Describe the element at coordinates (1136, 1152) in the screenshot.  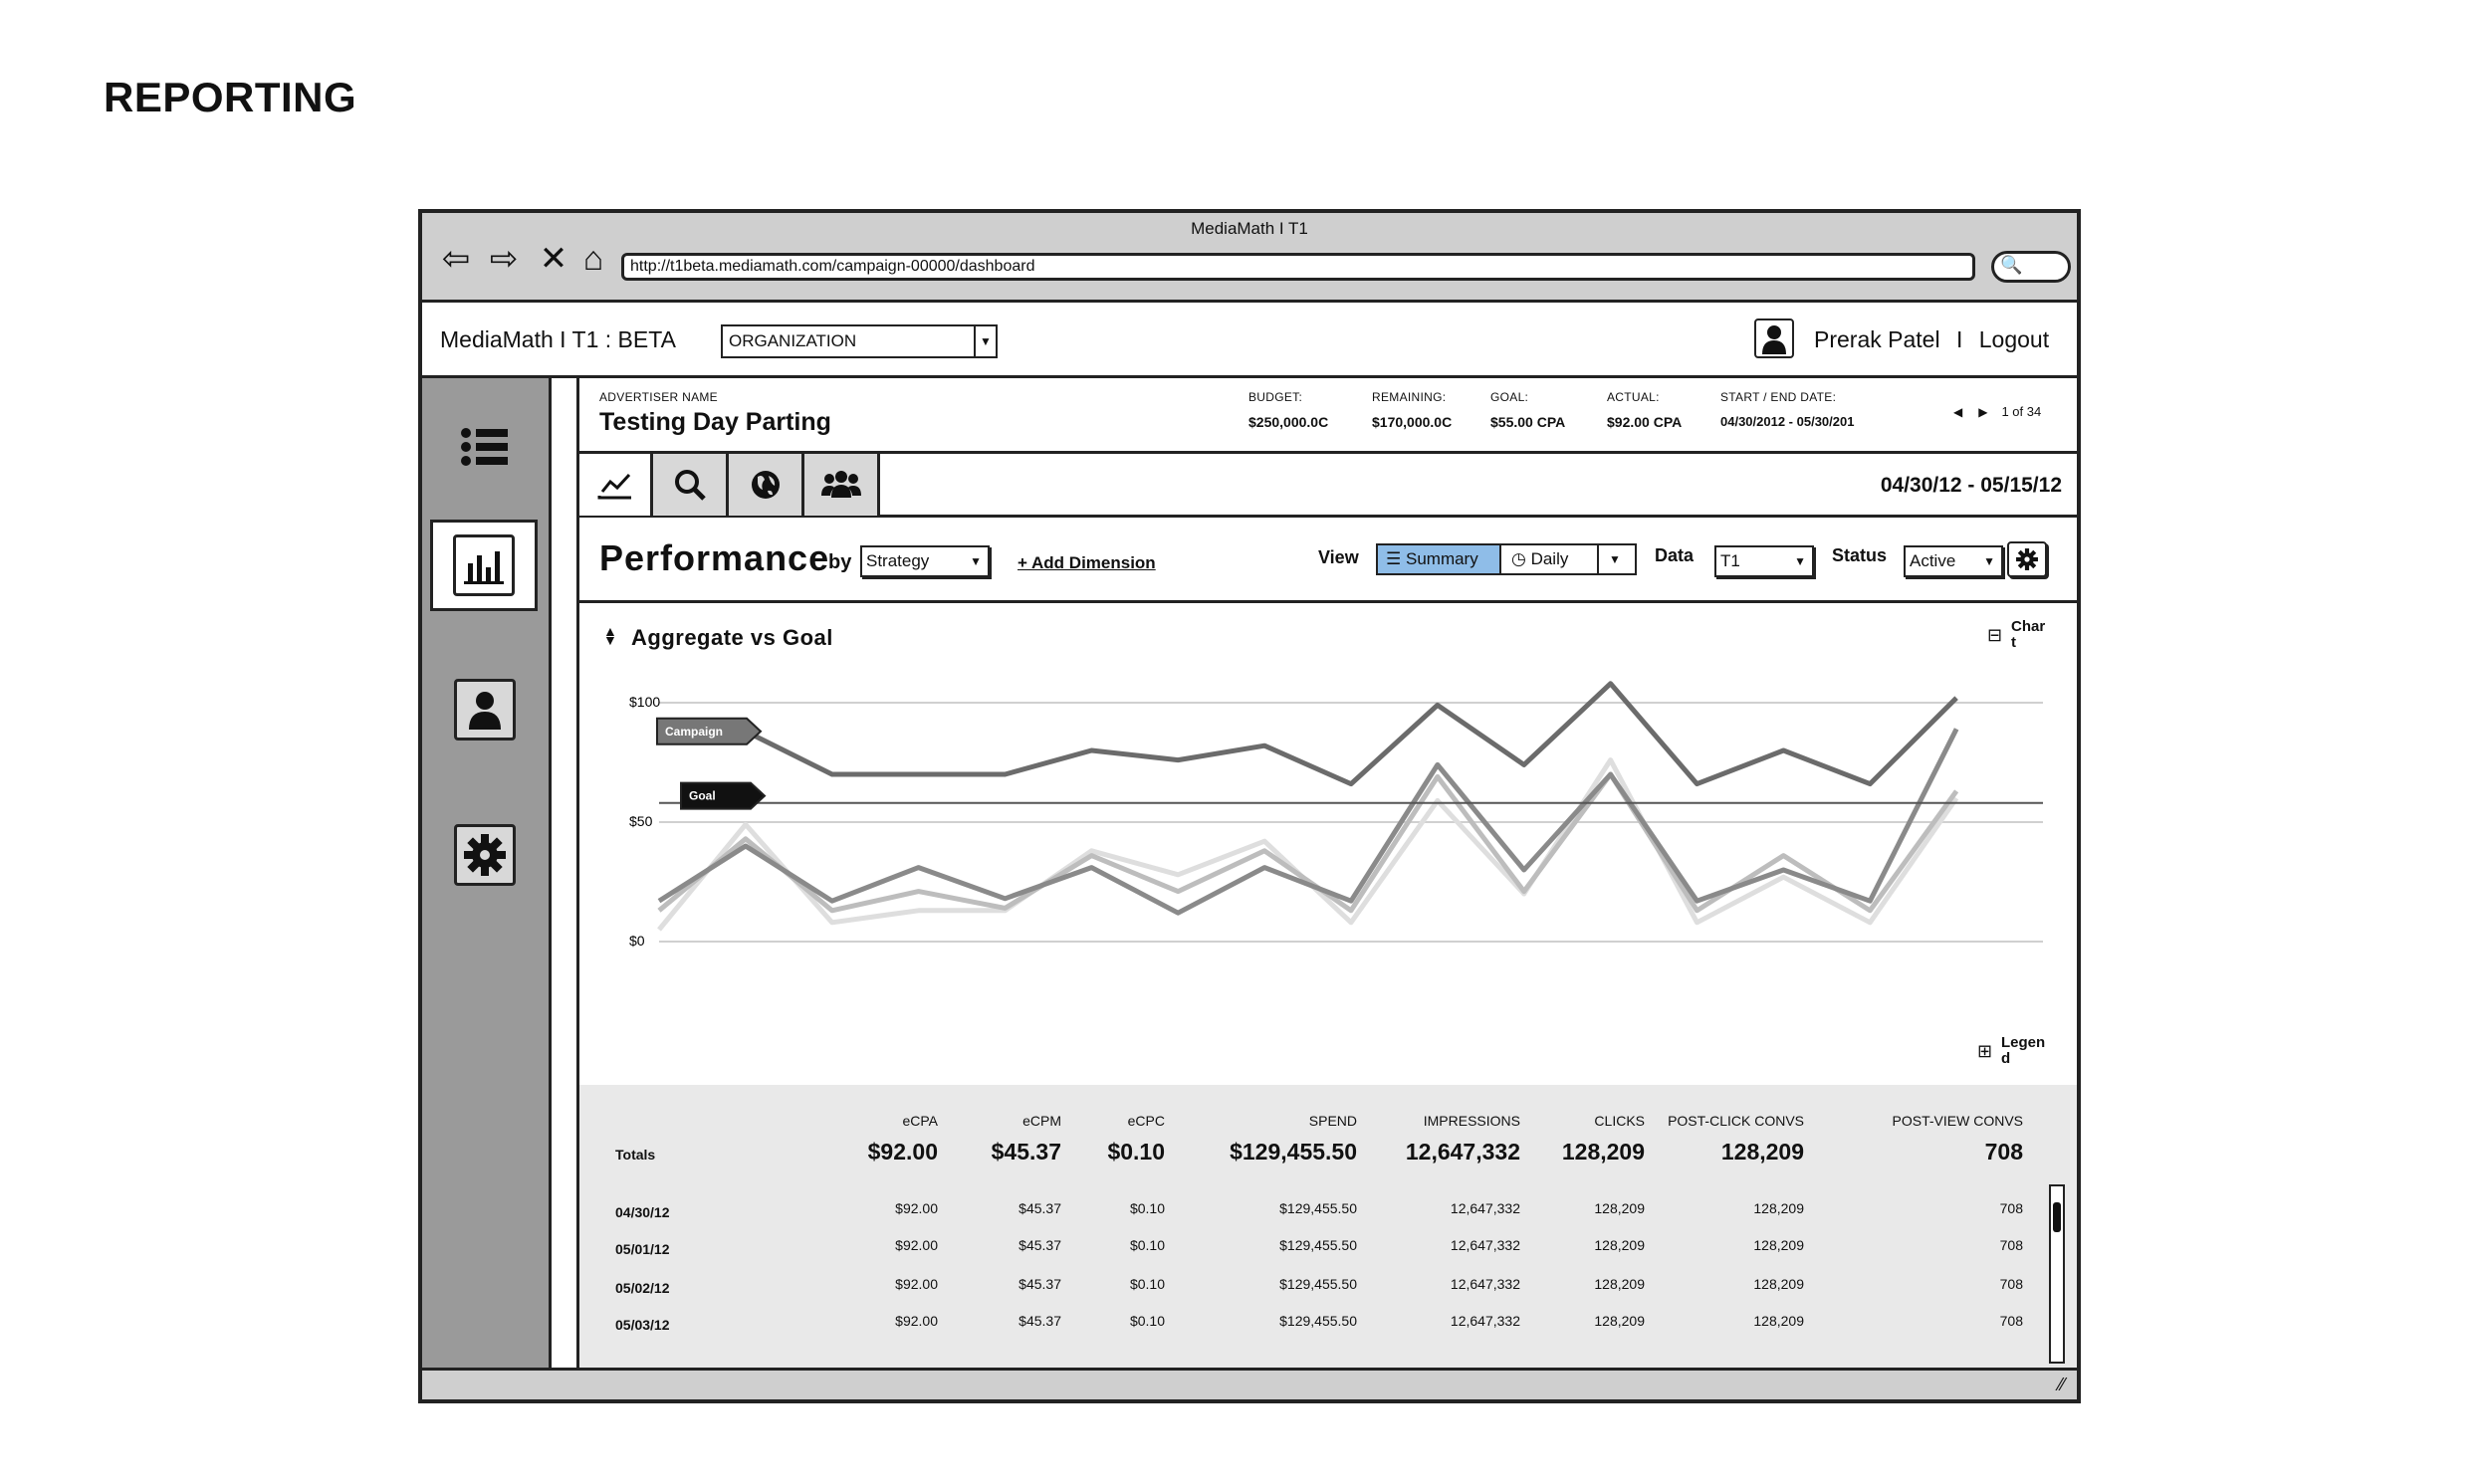
I see `total-value: $0.10` at that location.